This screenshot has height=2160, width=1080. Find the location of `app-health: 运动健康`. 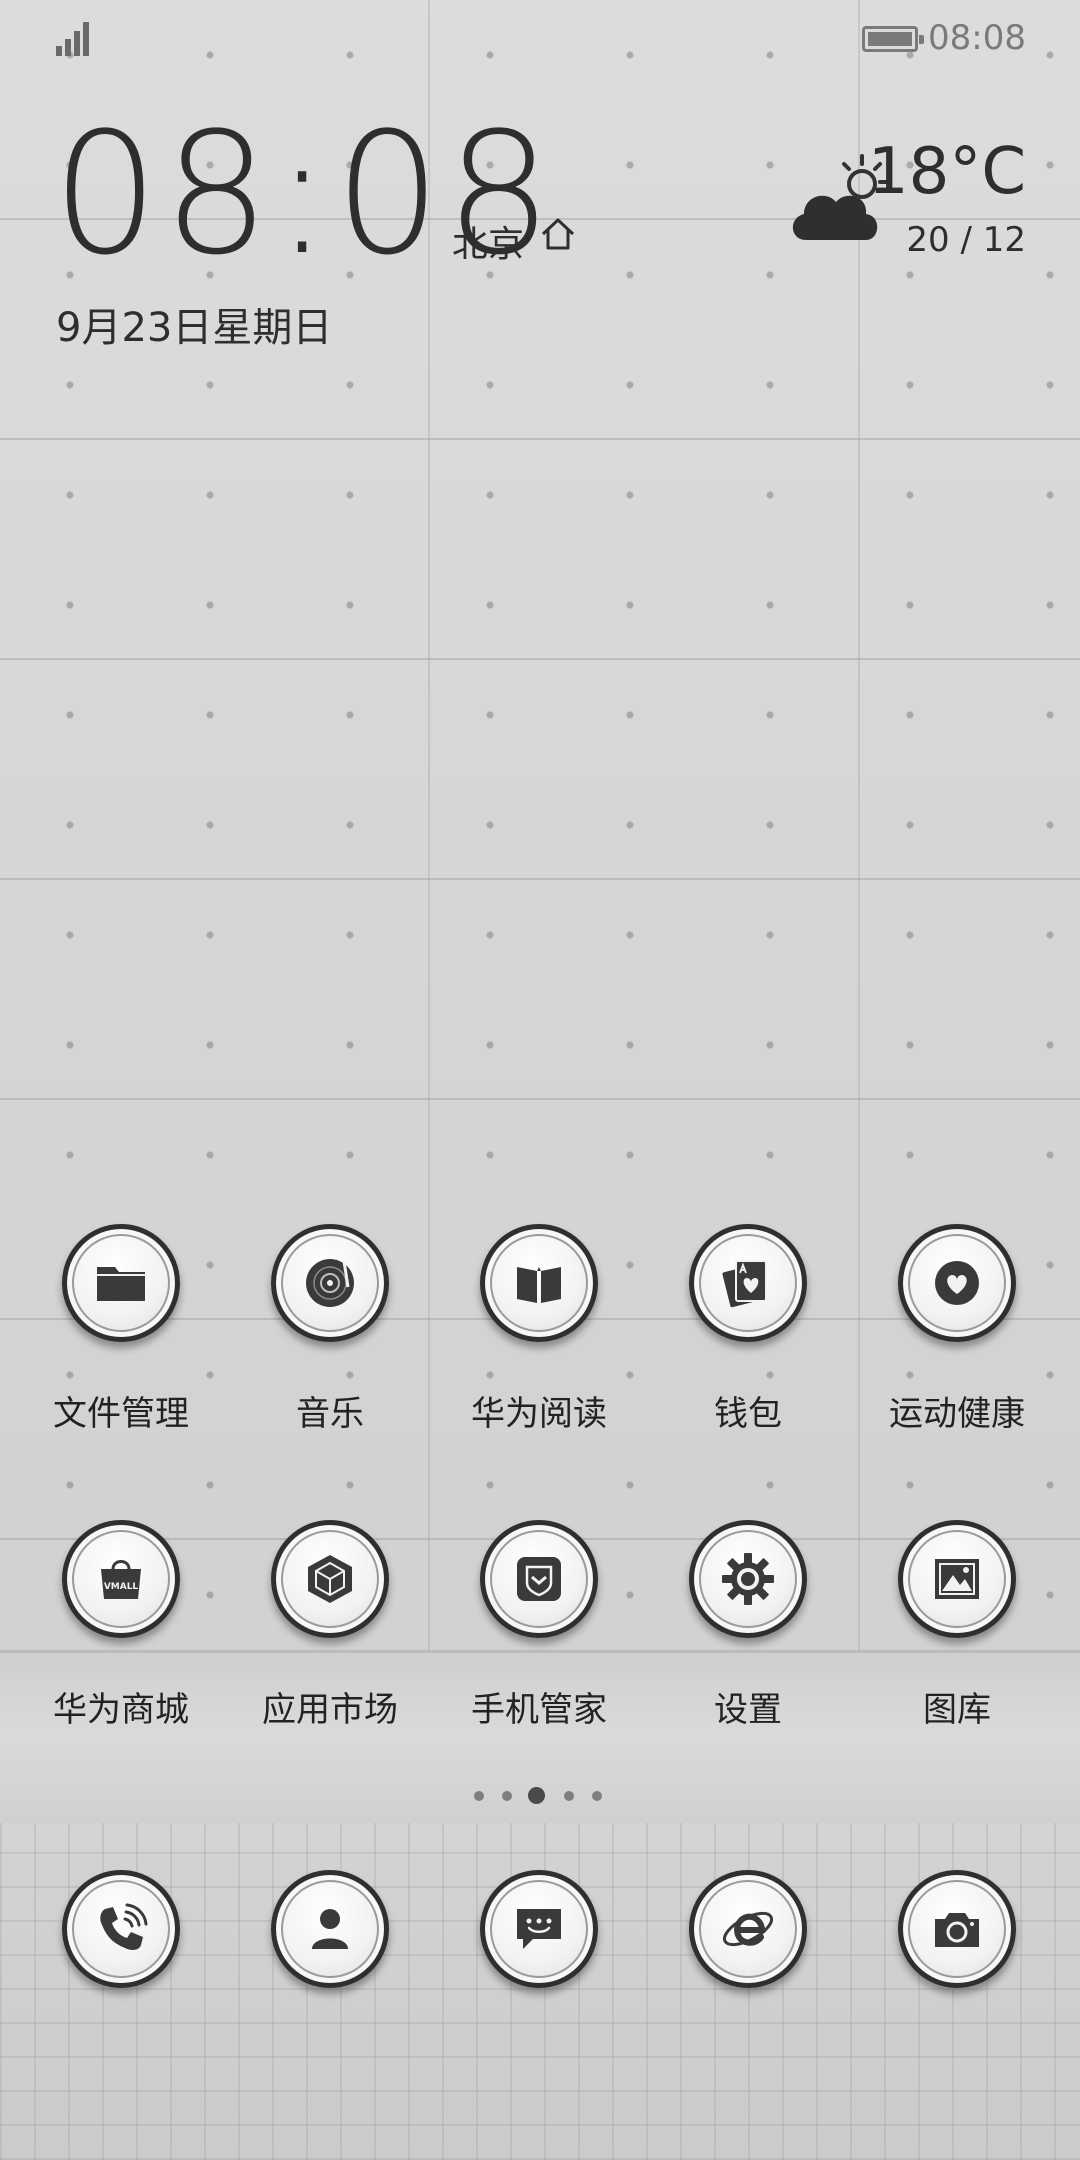

app-health: 运动健康 is located at coordinates (957, 1329).